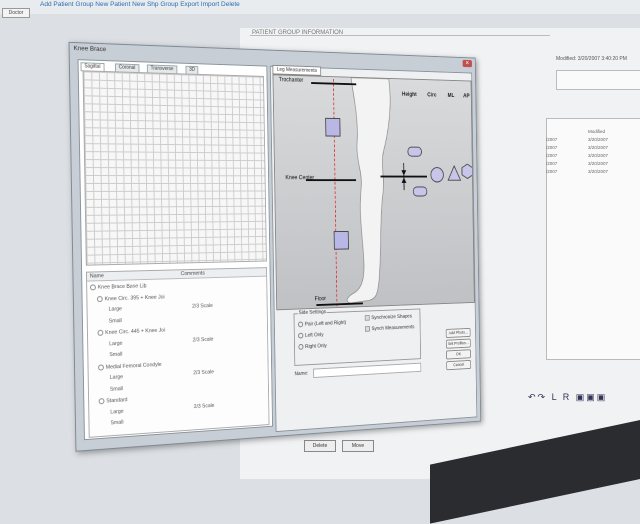  I want to click on tree-item: Knee Brace Base Lib, so click(118, 287).